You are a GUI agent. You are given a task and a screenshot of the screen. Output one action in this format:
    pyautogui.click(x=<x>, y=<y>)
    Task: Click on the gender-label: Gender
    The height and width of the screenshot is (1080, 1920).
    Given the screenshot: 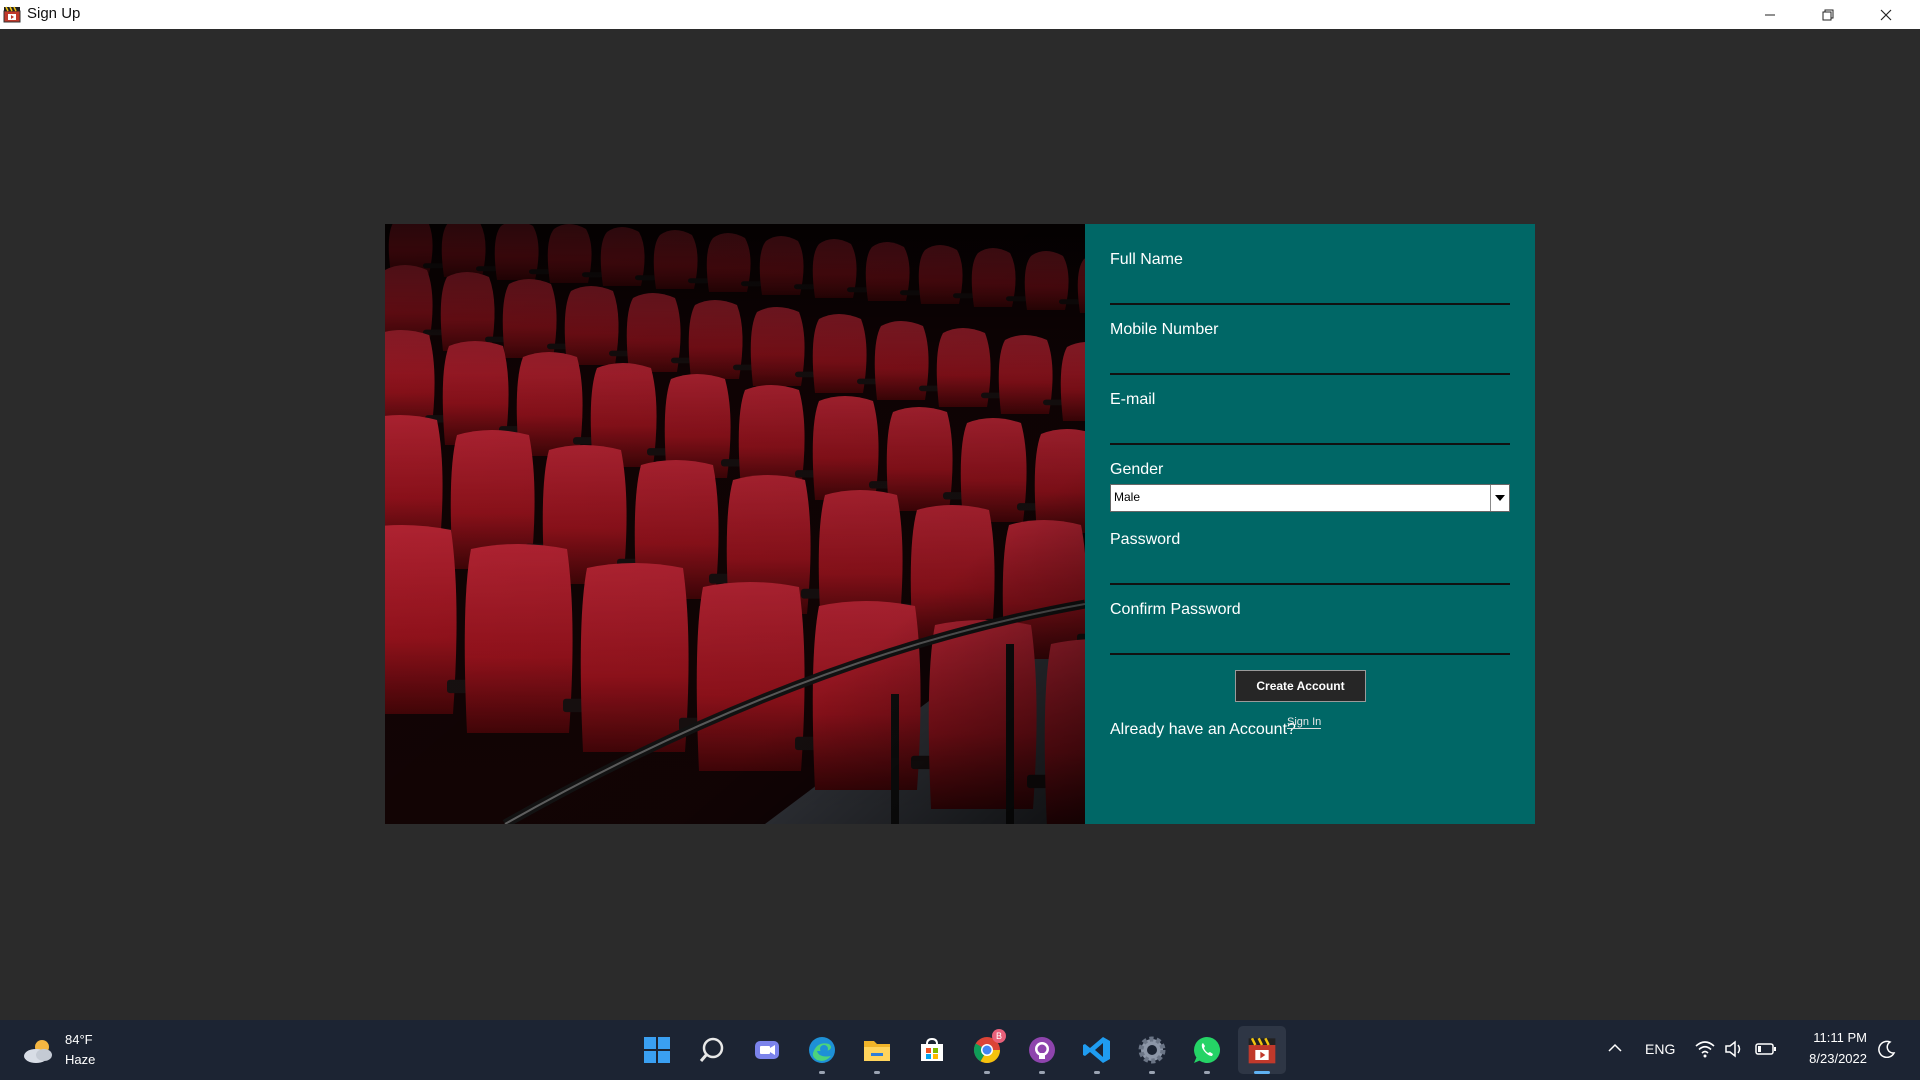 What is the action you would take?
    pyautogui.click(x=1137, y=469)
    